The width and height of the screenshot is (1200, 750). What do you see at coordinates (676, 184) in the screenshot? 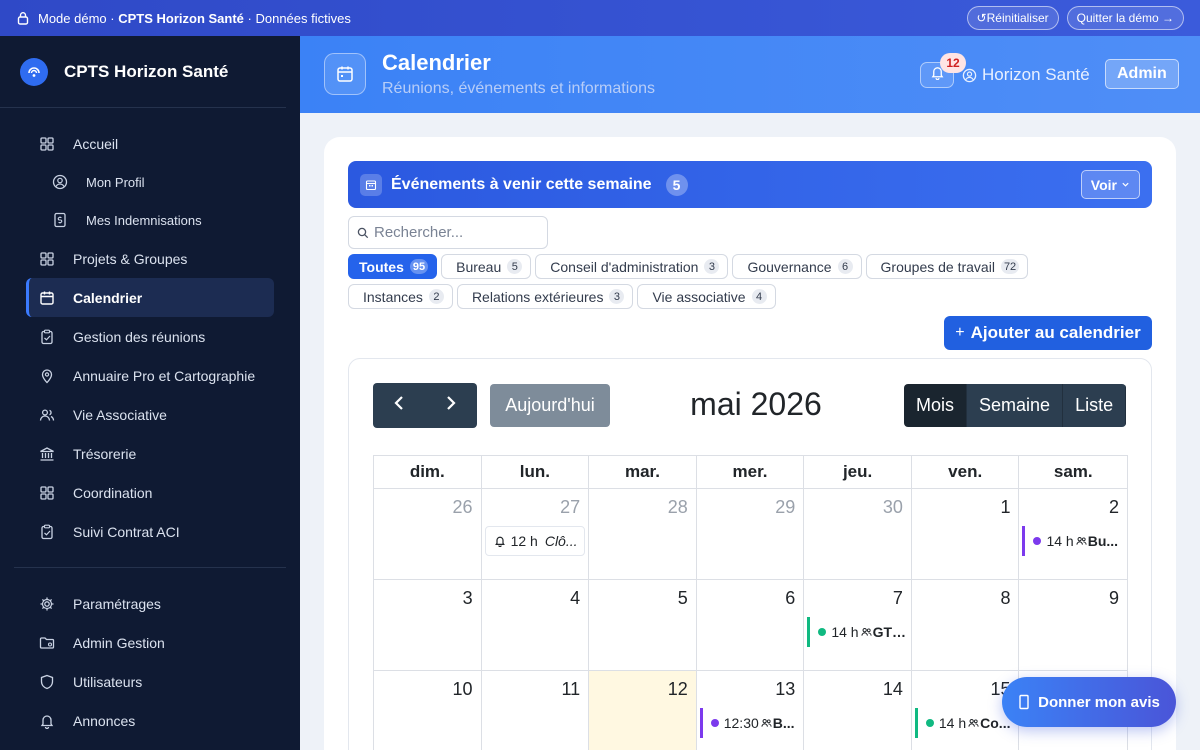
I see `upcoming-events-count: 5` at bounding box center [676, 184].